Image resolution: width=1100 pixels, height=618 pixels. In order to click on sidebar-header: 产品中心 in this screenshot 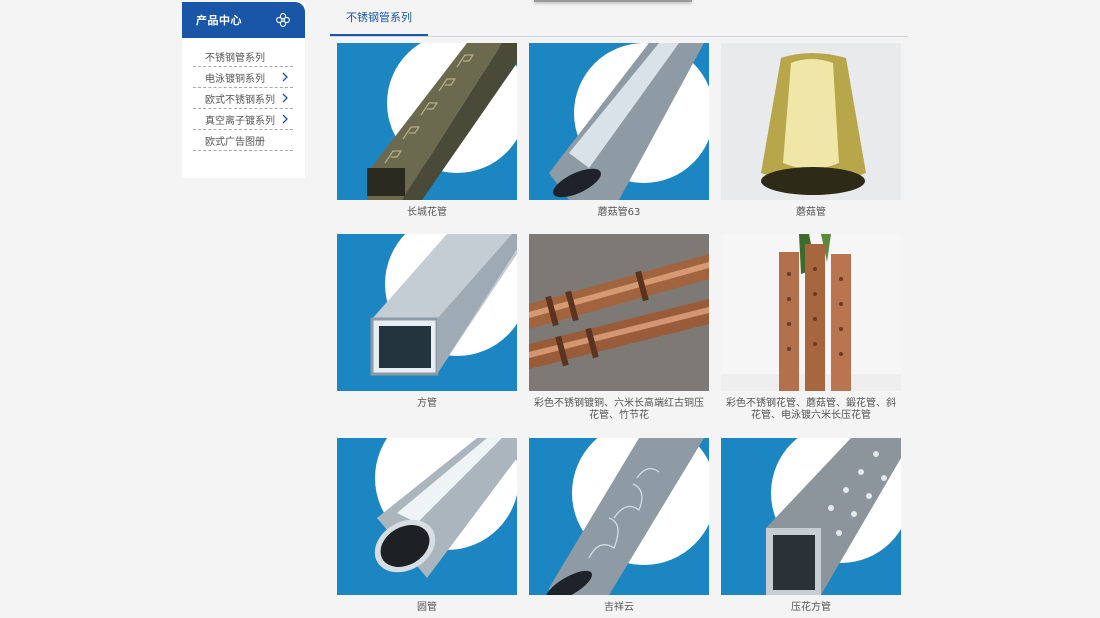, I will do `click(243, 20)`.